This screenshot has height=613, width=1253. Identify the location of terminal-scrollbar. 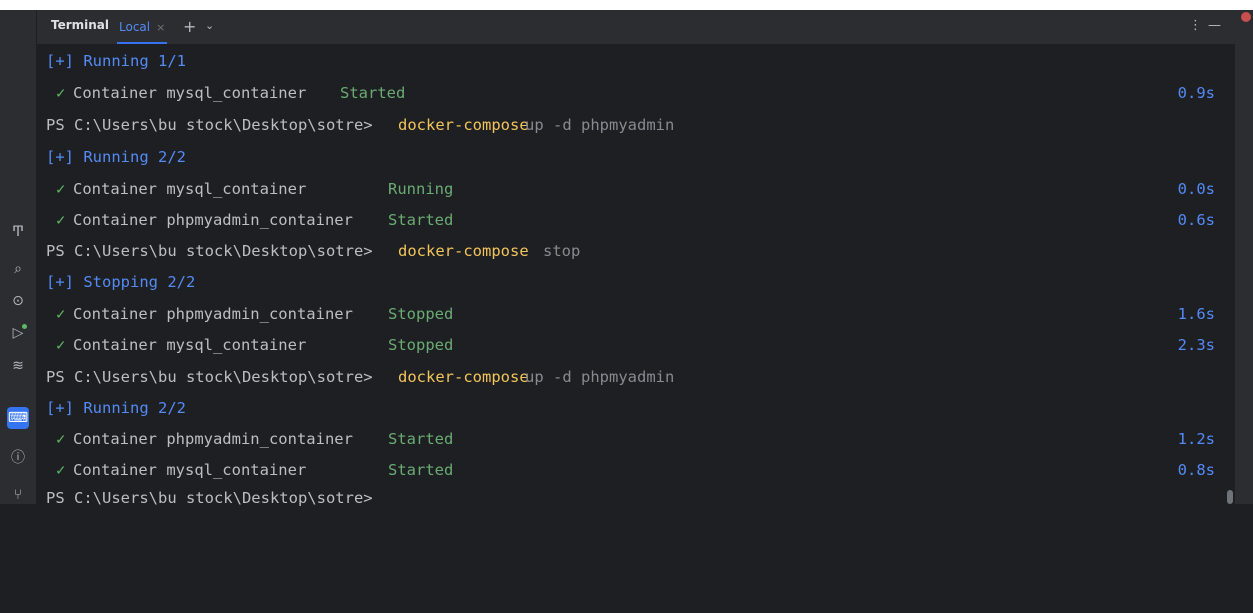
(1230, 497).